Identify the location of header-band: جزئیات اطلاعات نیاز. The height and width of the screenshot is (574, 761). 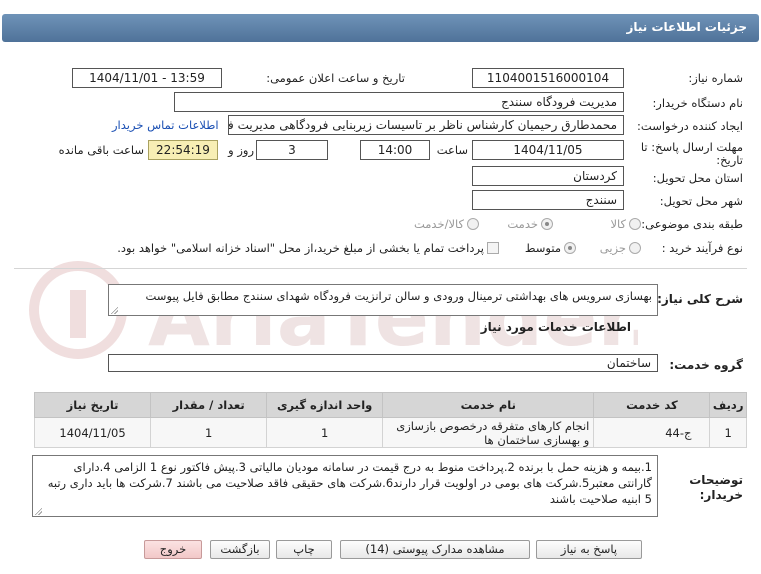
(380, 28).